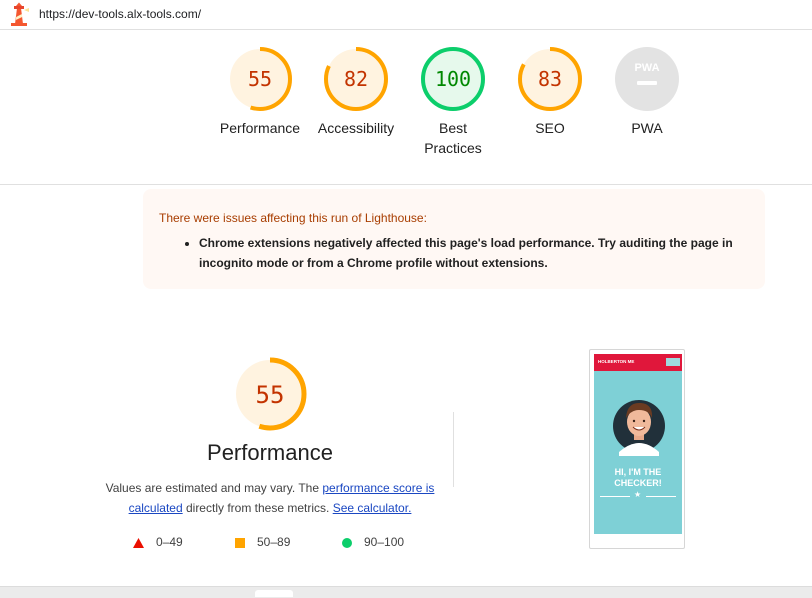 The image size is (812, 598). I want to click on section-divider, so click(406, 184).